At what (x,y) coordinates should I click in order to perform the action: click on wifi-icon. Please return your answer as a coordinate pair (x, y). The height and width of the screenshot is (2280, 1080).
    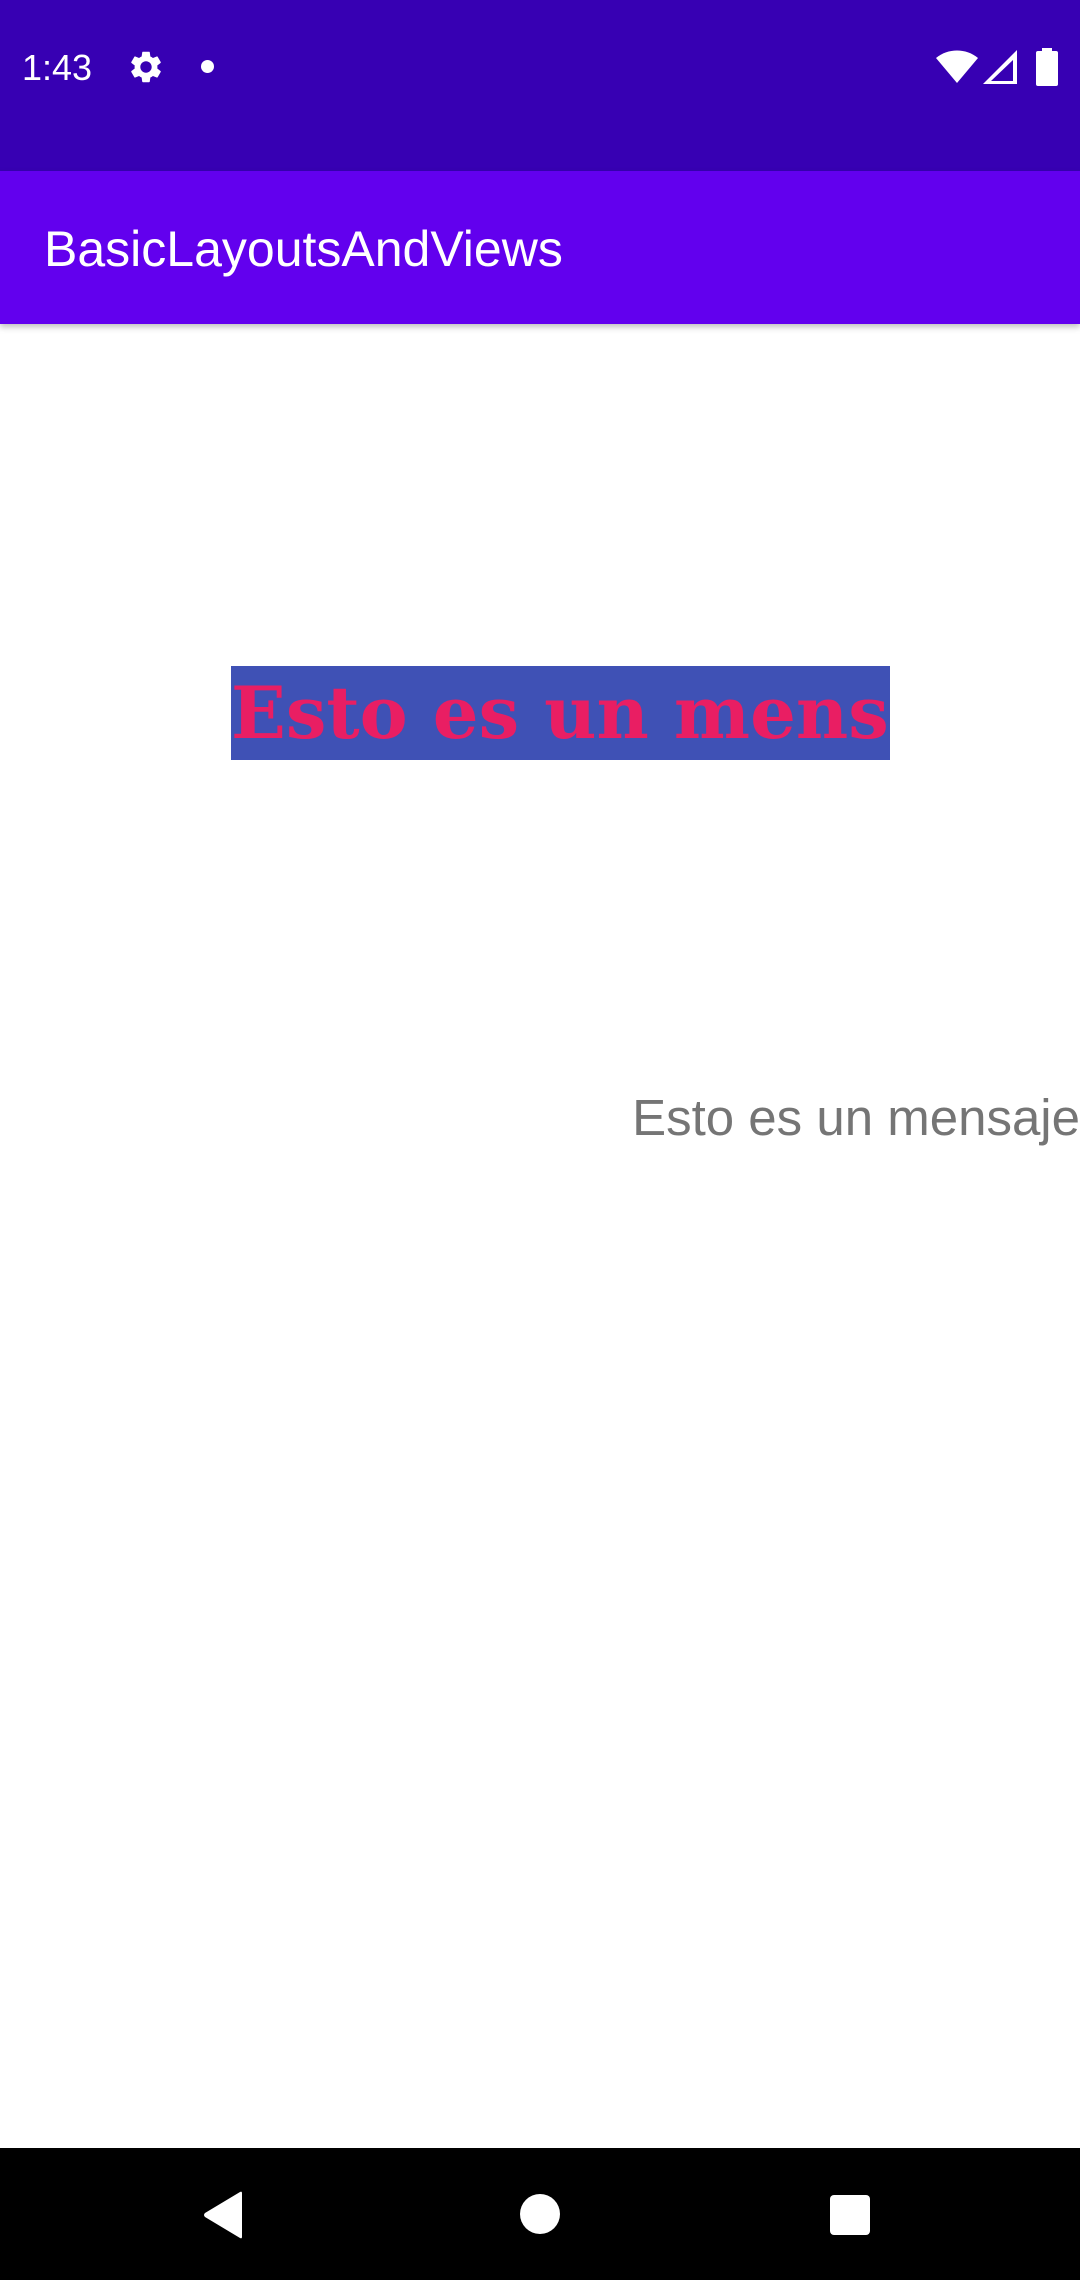
    Looking at the image, I should click on (957, 66).